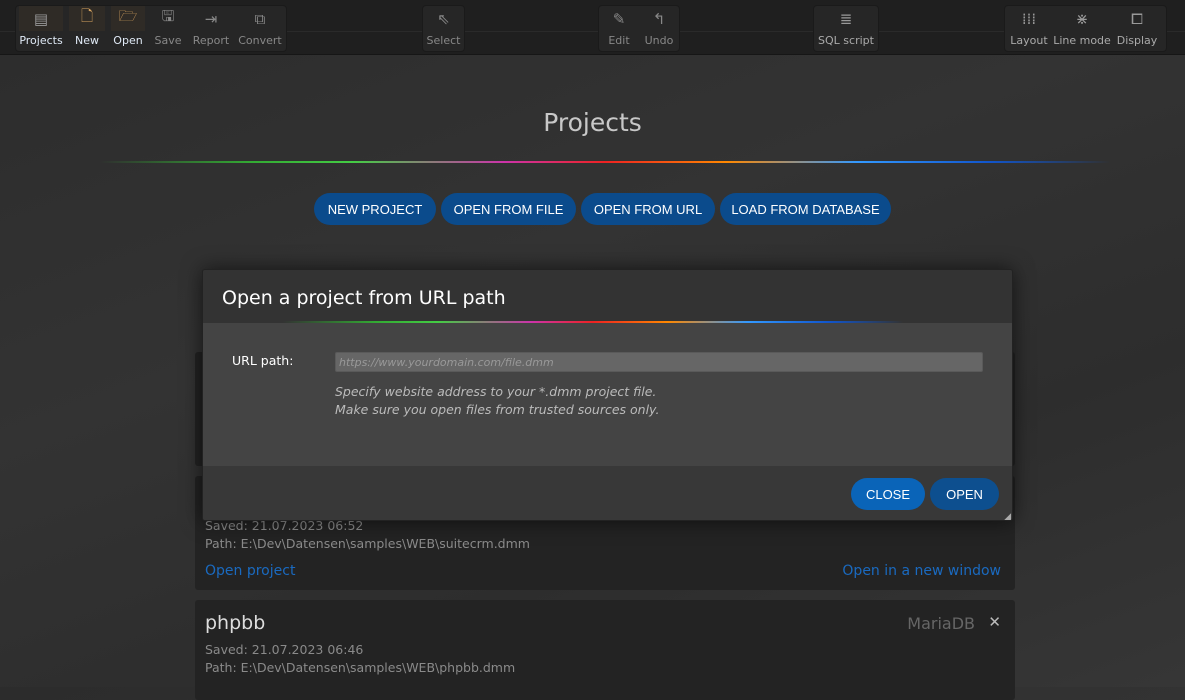 The image size is (1185, 700). I want to click on page-title: Projects, so click(592, 122).